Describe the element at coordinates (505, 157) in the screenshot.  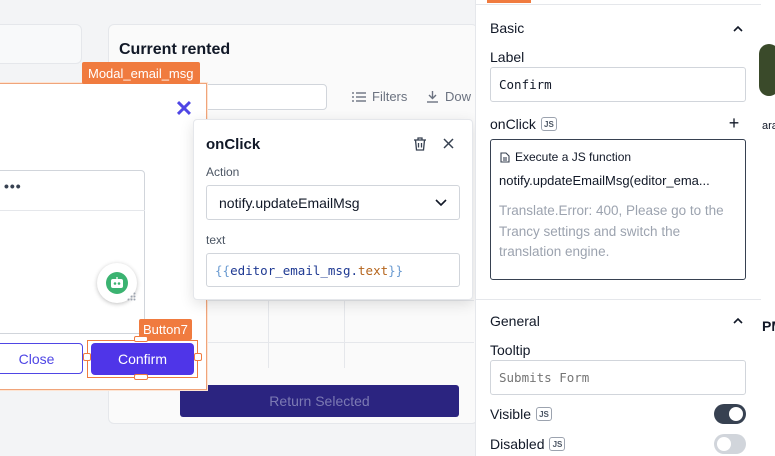
I see `code-file-icon` at that location.